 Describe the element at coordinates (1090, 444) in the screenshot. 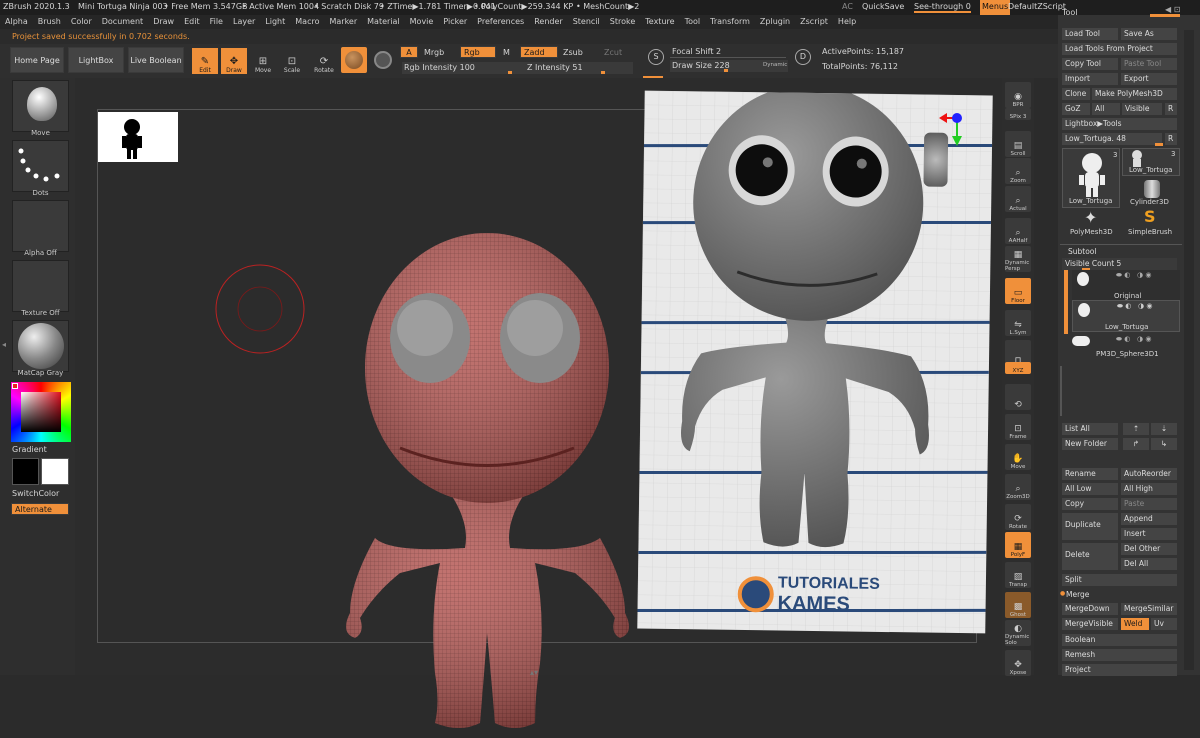

I see `new-folder-button: New Folder` at that location.